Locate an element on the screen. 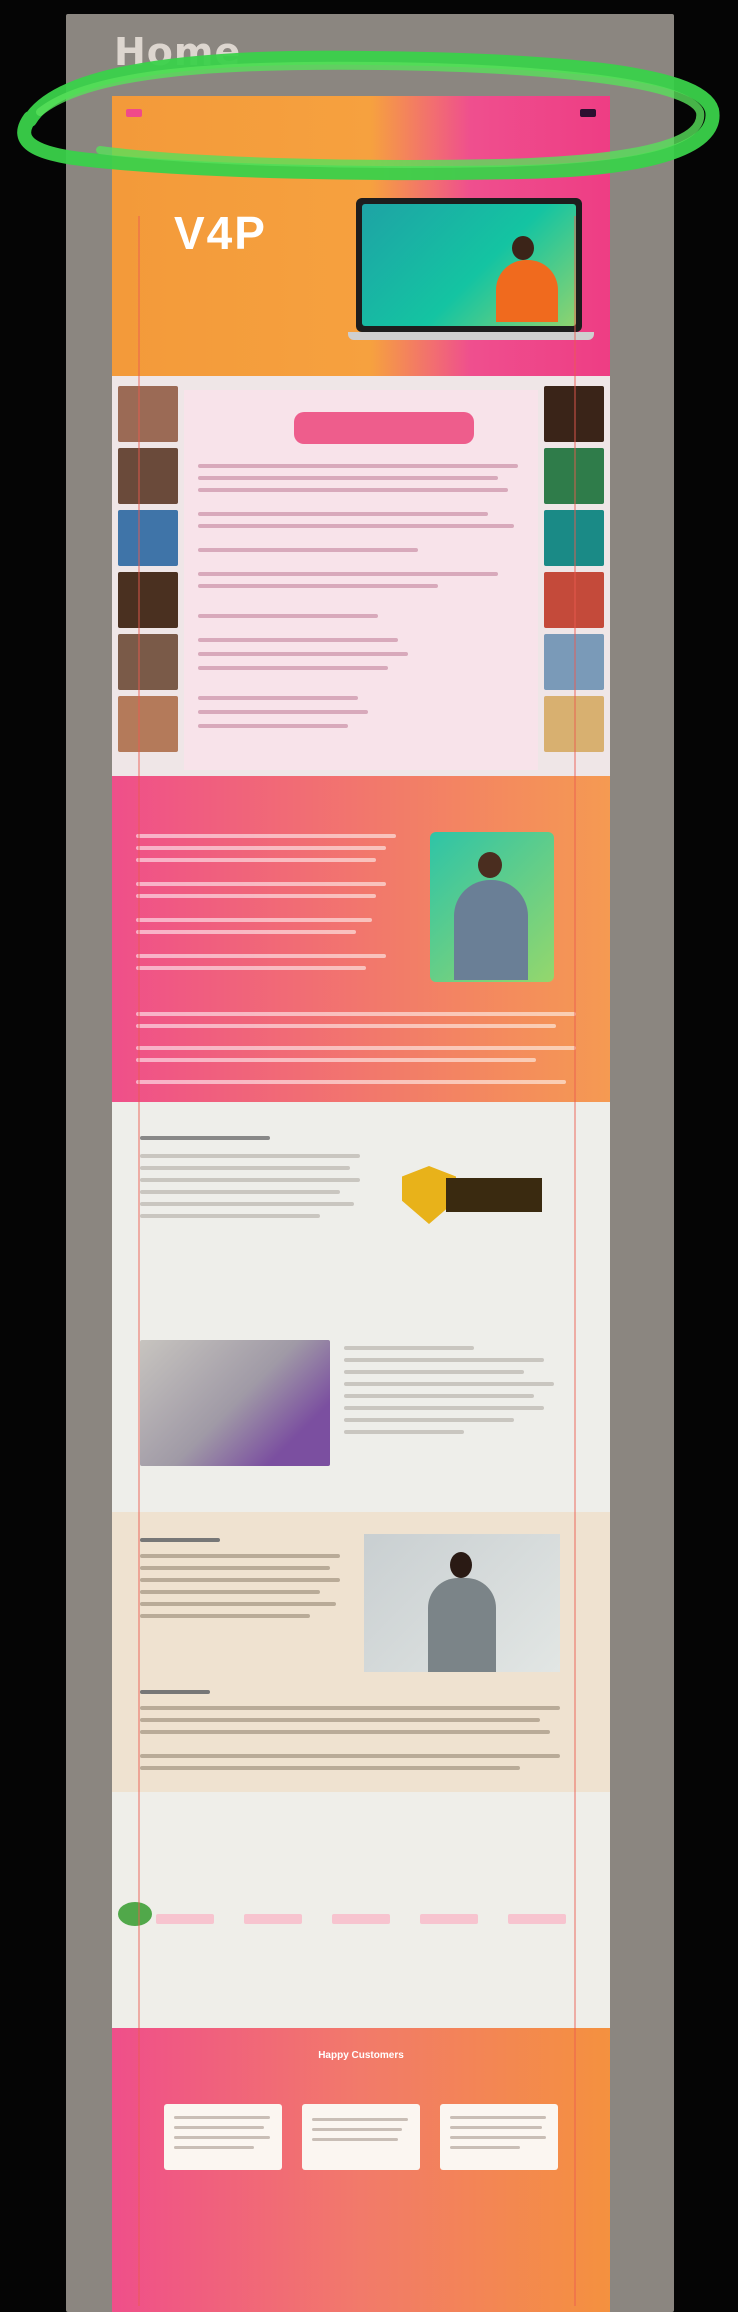 The image size is (738, 2312). woman-head is located at coordinates (461, 1565).